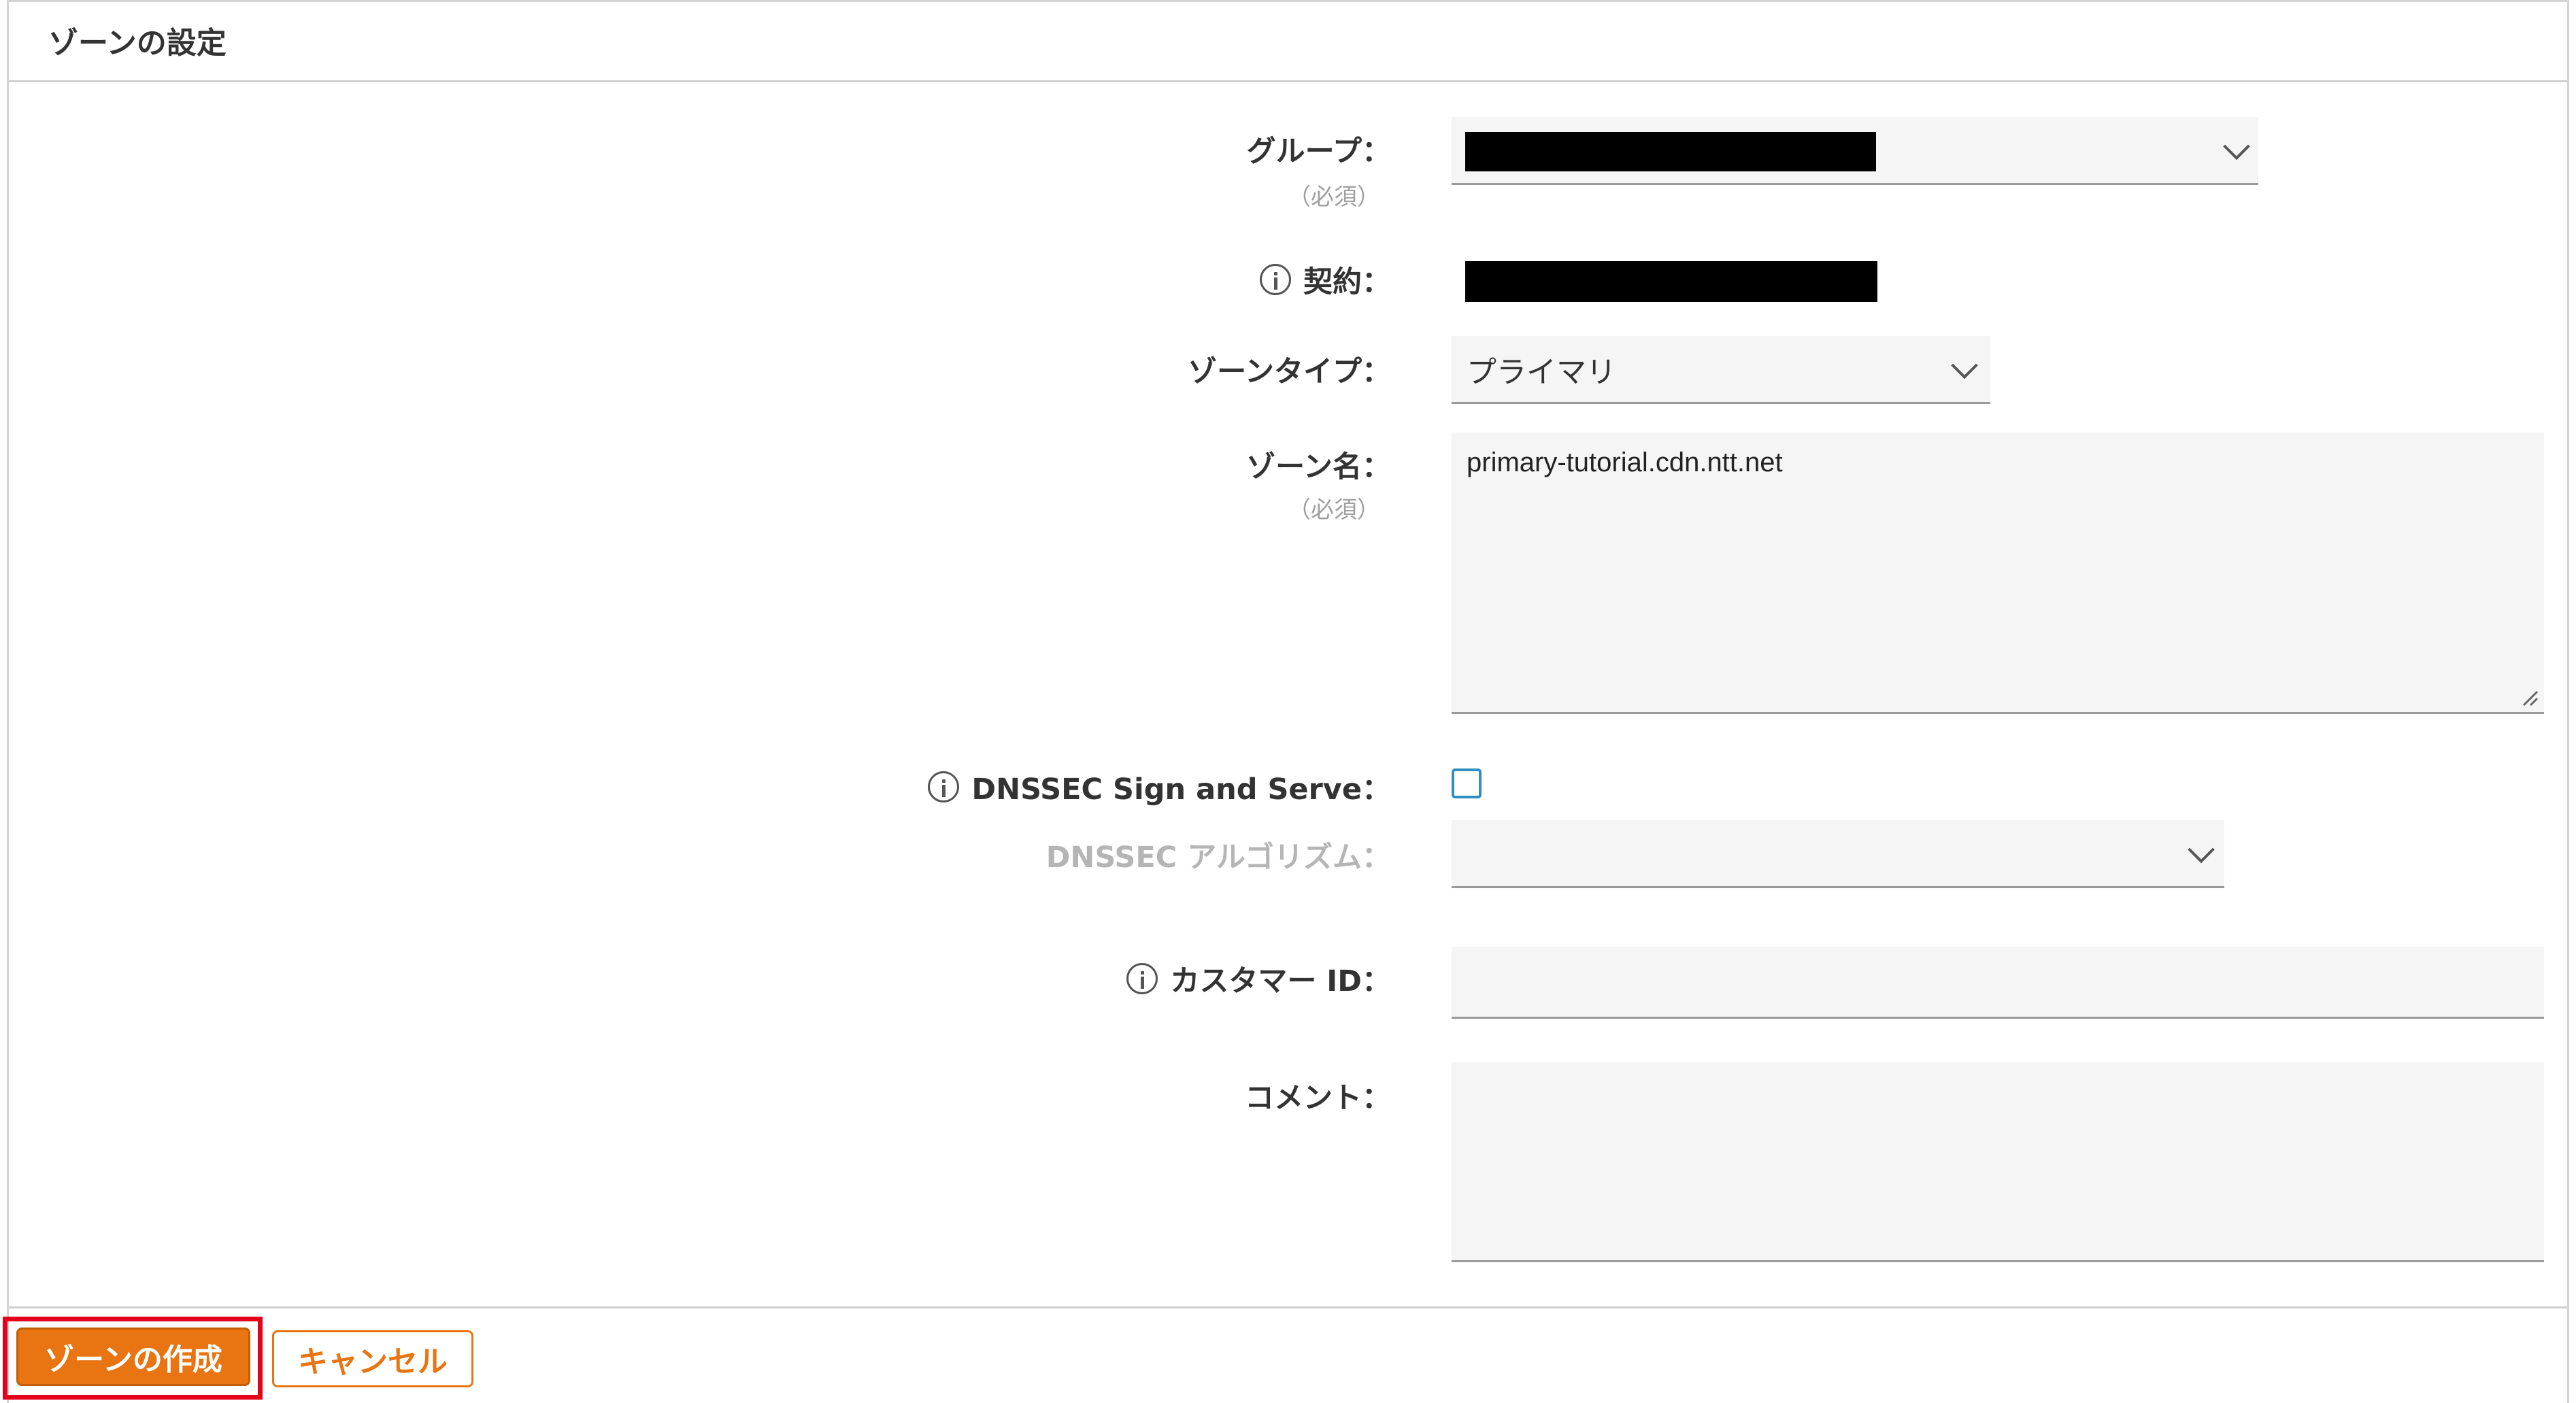 This screenshot has width=2576, height=1403. I want to click on group-select, so click(1855, 151).